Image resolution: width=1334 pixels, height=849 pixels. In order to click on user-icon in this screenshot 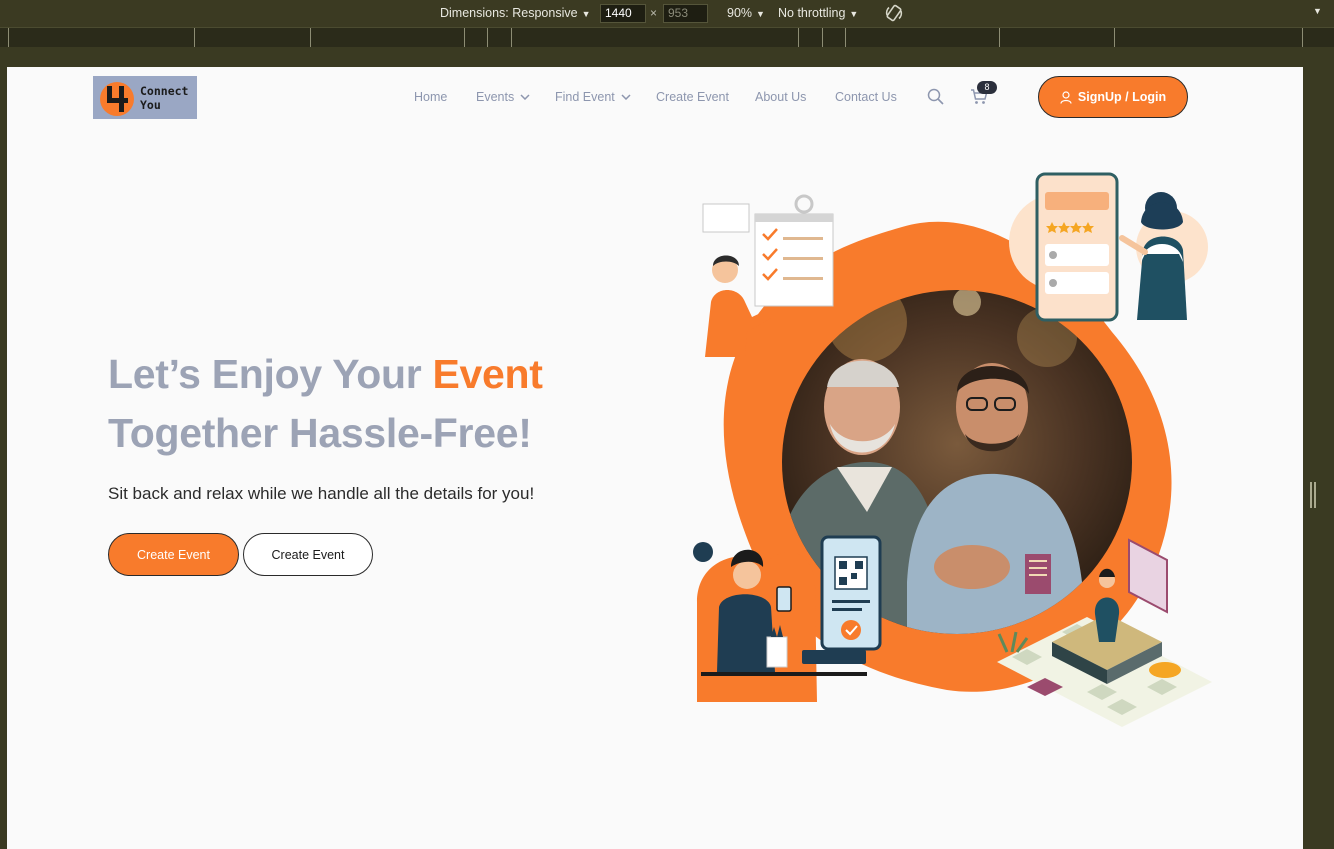, I will do `click(1066, 97)`.